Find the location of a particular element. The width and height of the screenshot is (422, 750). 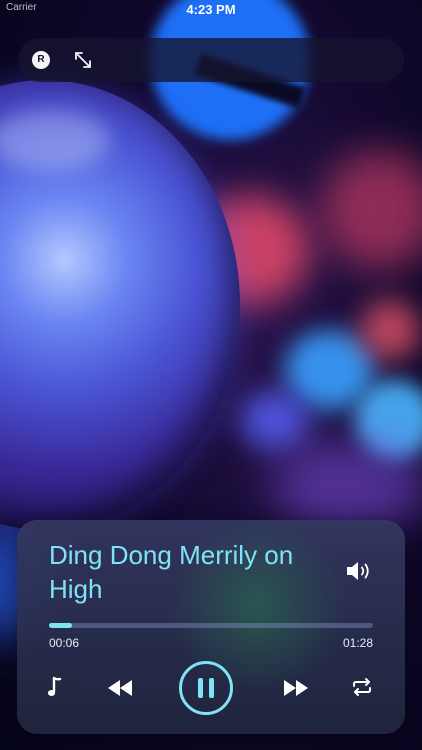

playlist-button is located at coordinates (56, 687).